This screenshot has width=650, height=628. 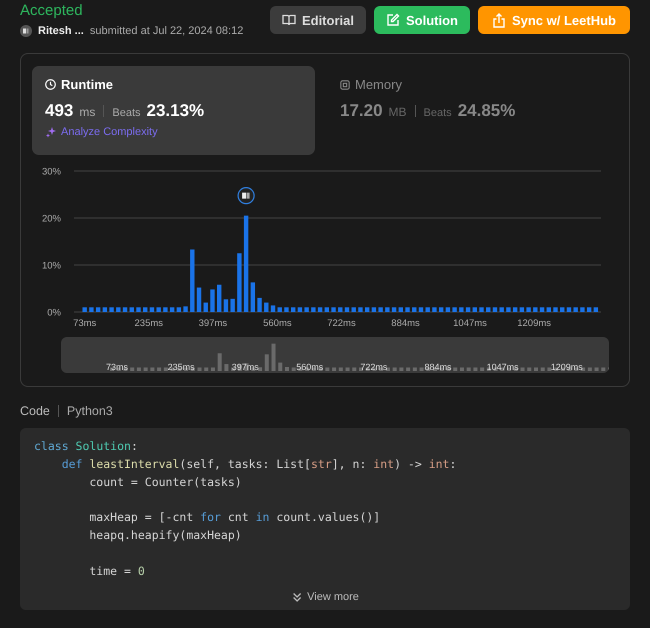 I want to click on x-tick-label: 1047ms, so click(x=470, y=323).